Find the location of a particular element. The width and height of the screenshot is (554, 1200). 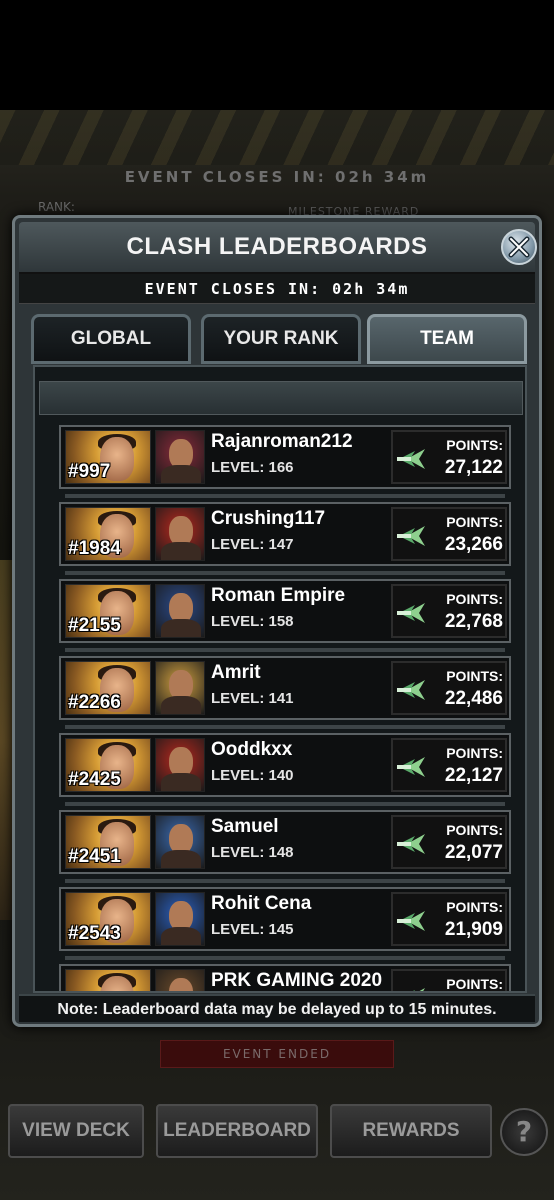

leaderboard-row: #2543 Rohit Cena LEVEL: 145 POINTS: 21,909 is located at coordinates (285, 919).